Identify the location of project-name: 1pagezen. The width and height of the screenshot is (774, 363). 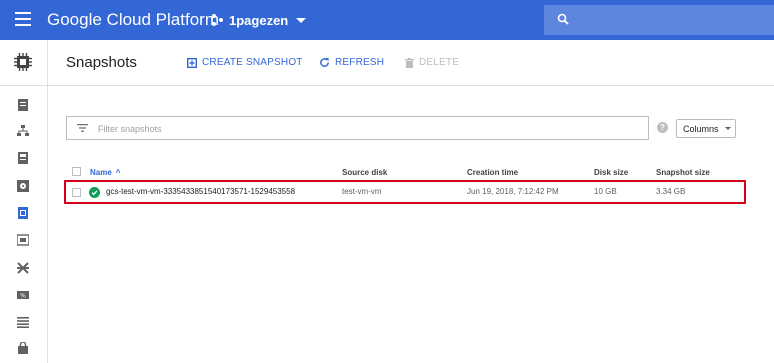
(259, 20).